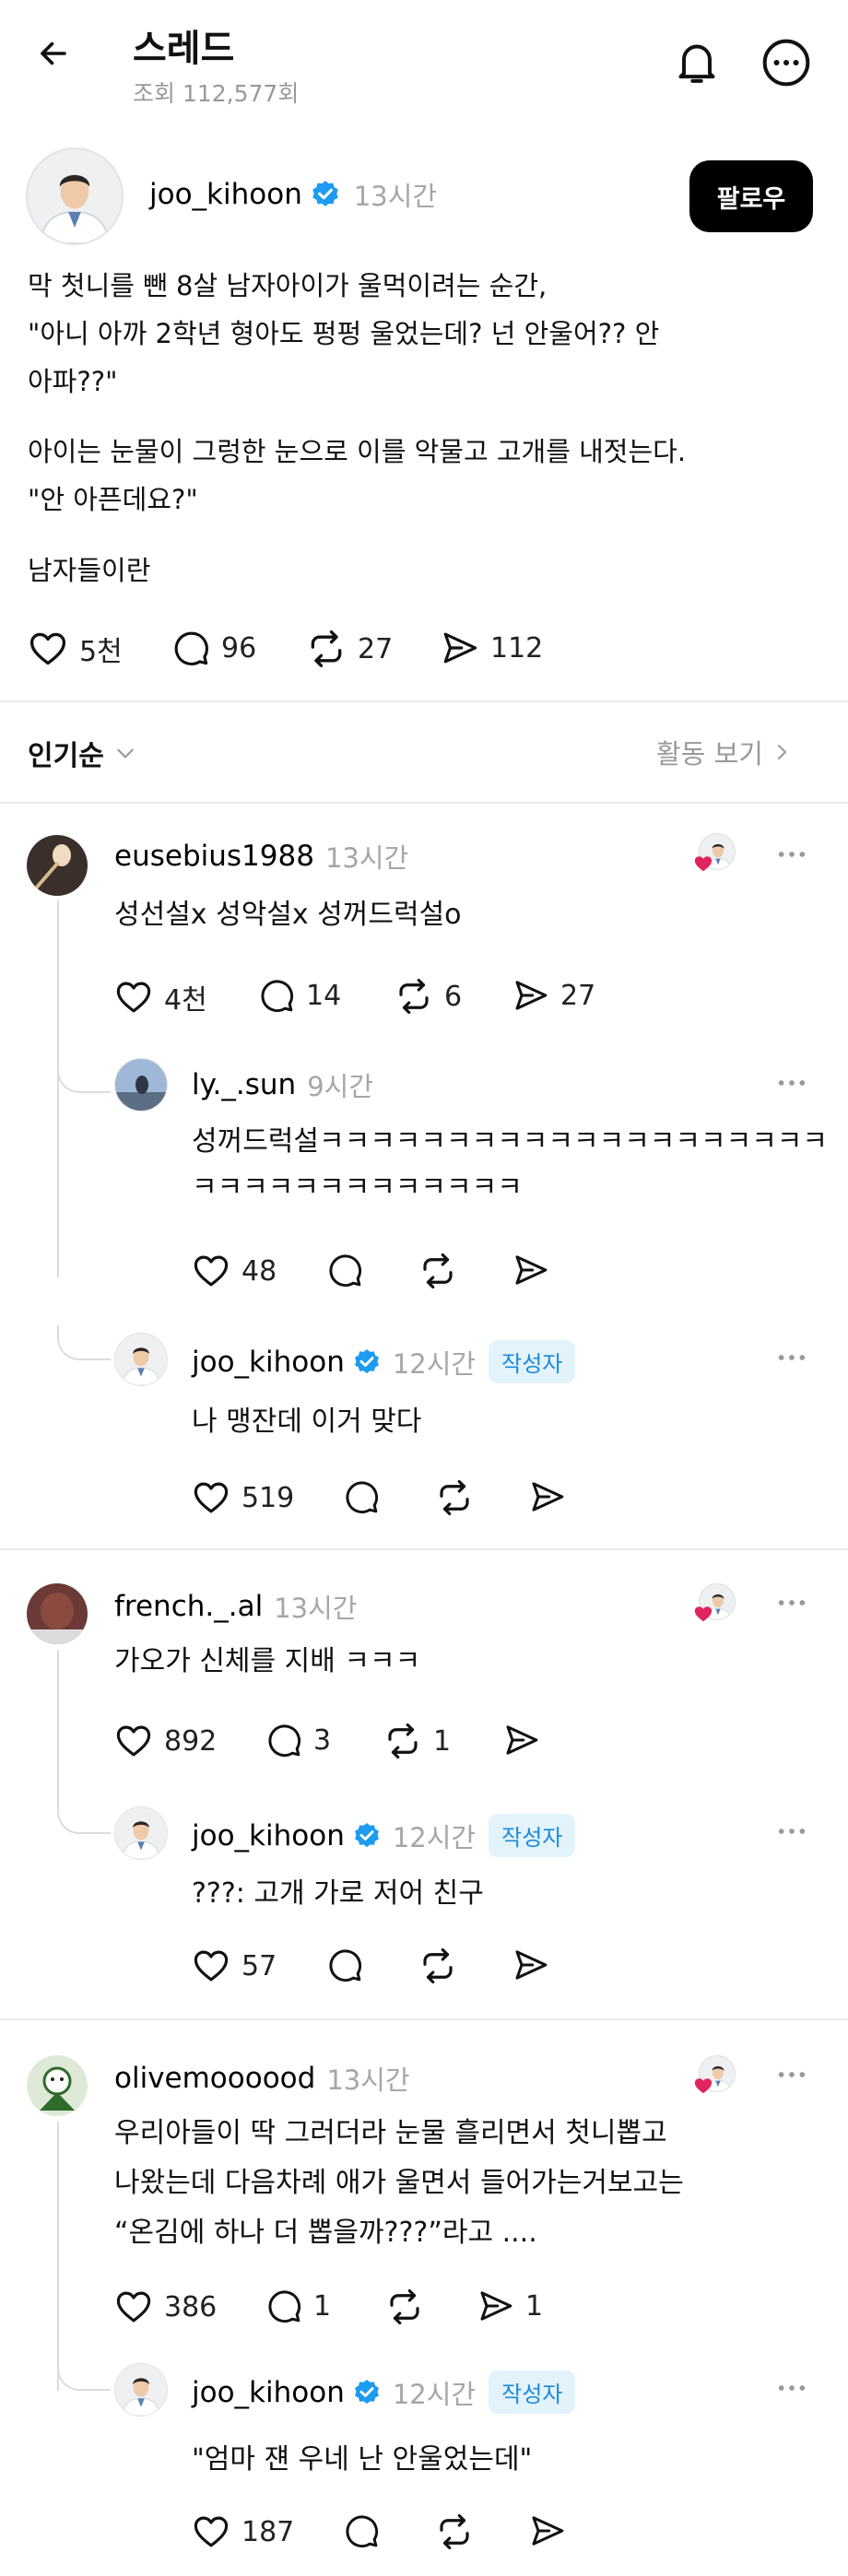 The height and width of the screenshot is (2576, 848). I want to click on like-button: 5천, so click(76, 649).